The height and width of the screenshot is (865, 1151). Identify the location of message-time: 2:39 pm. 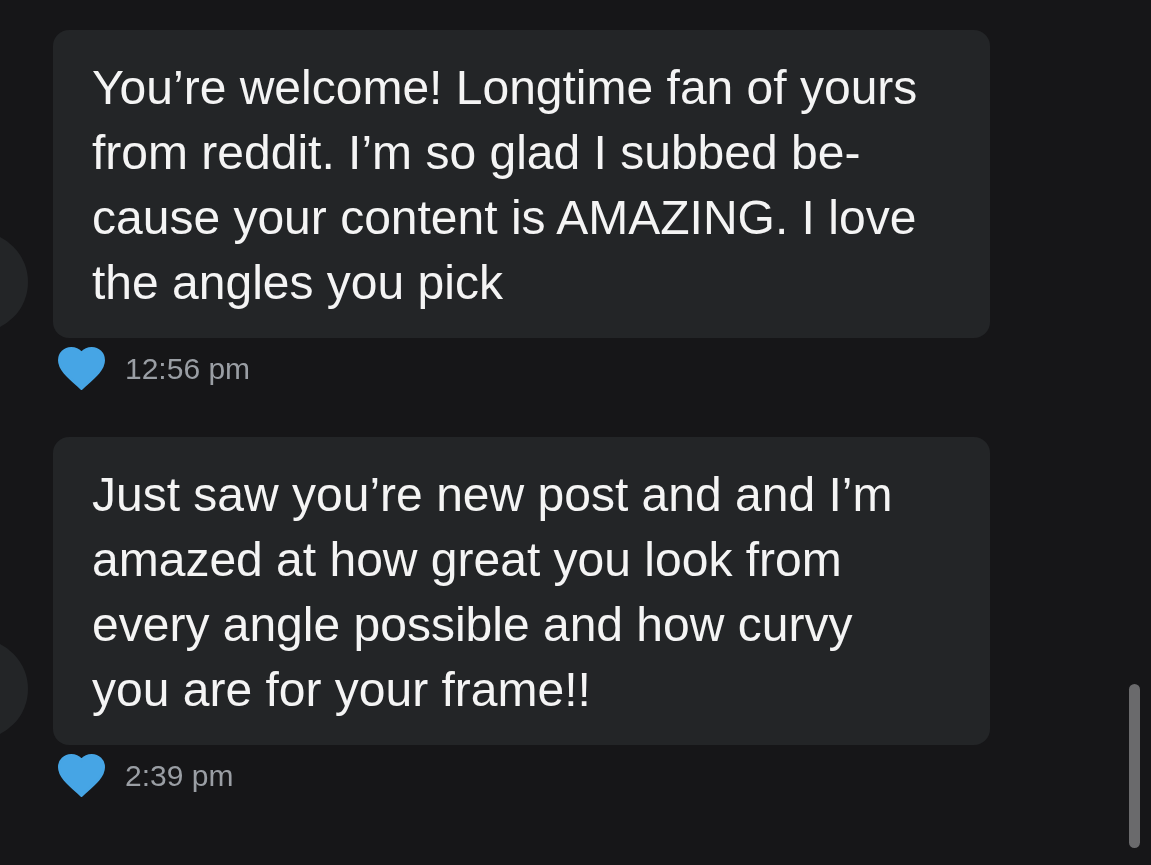
(179, 775).